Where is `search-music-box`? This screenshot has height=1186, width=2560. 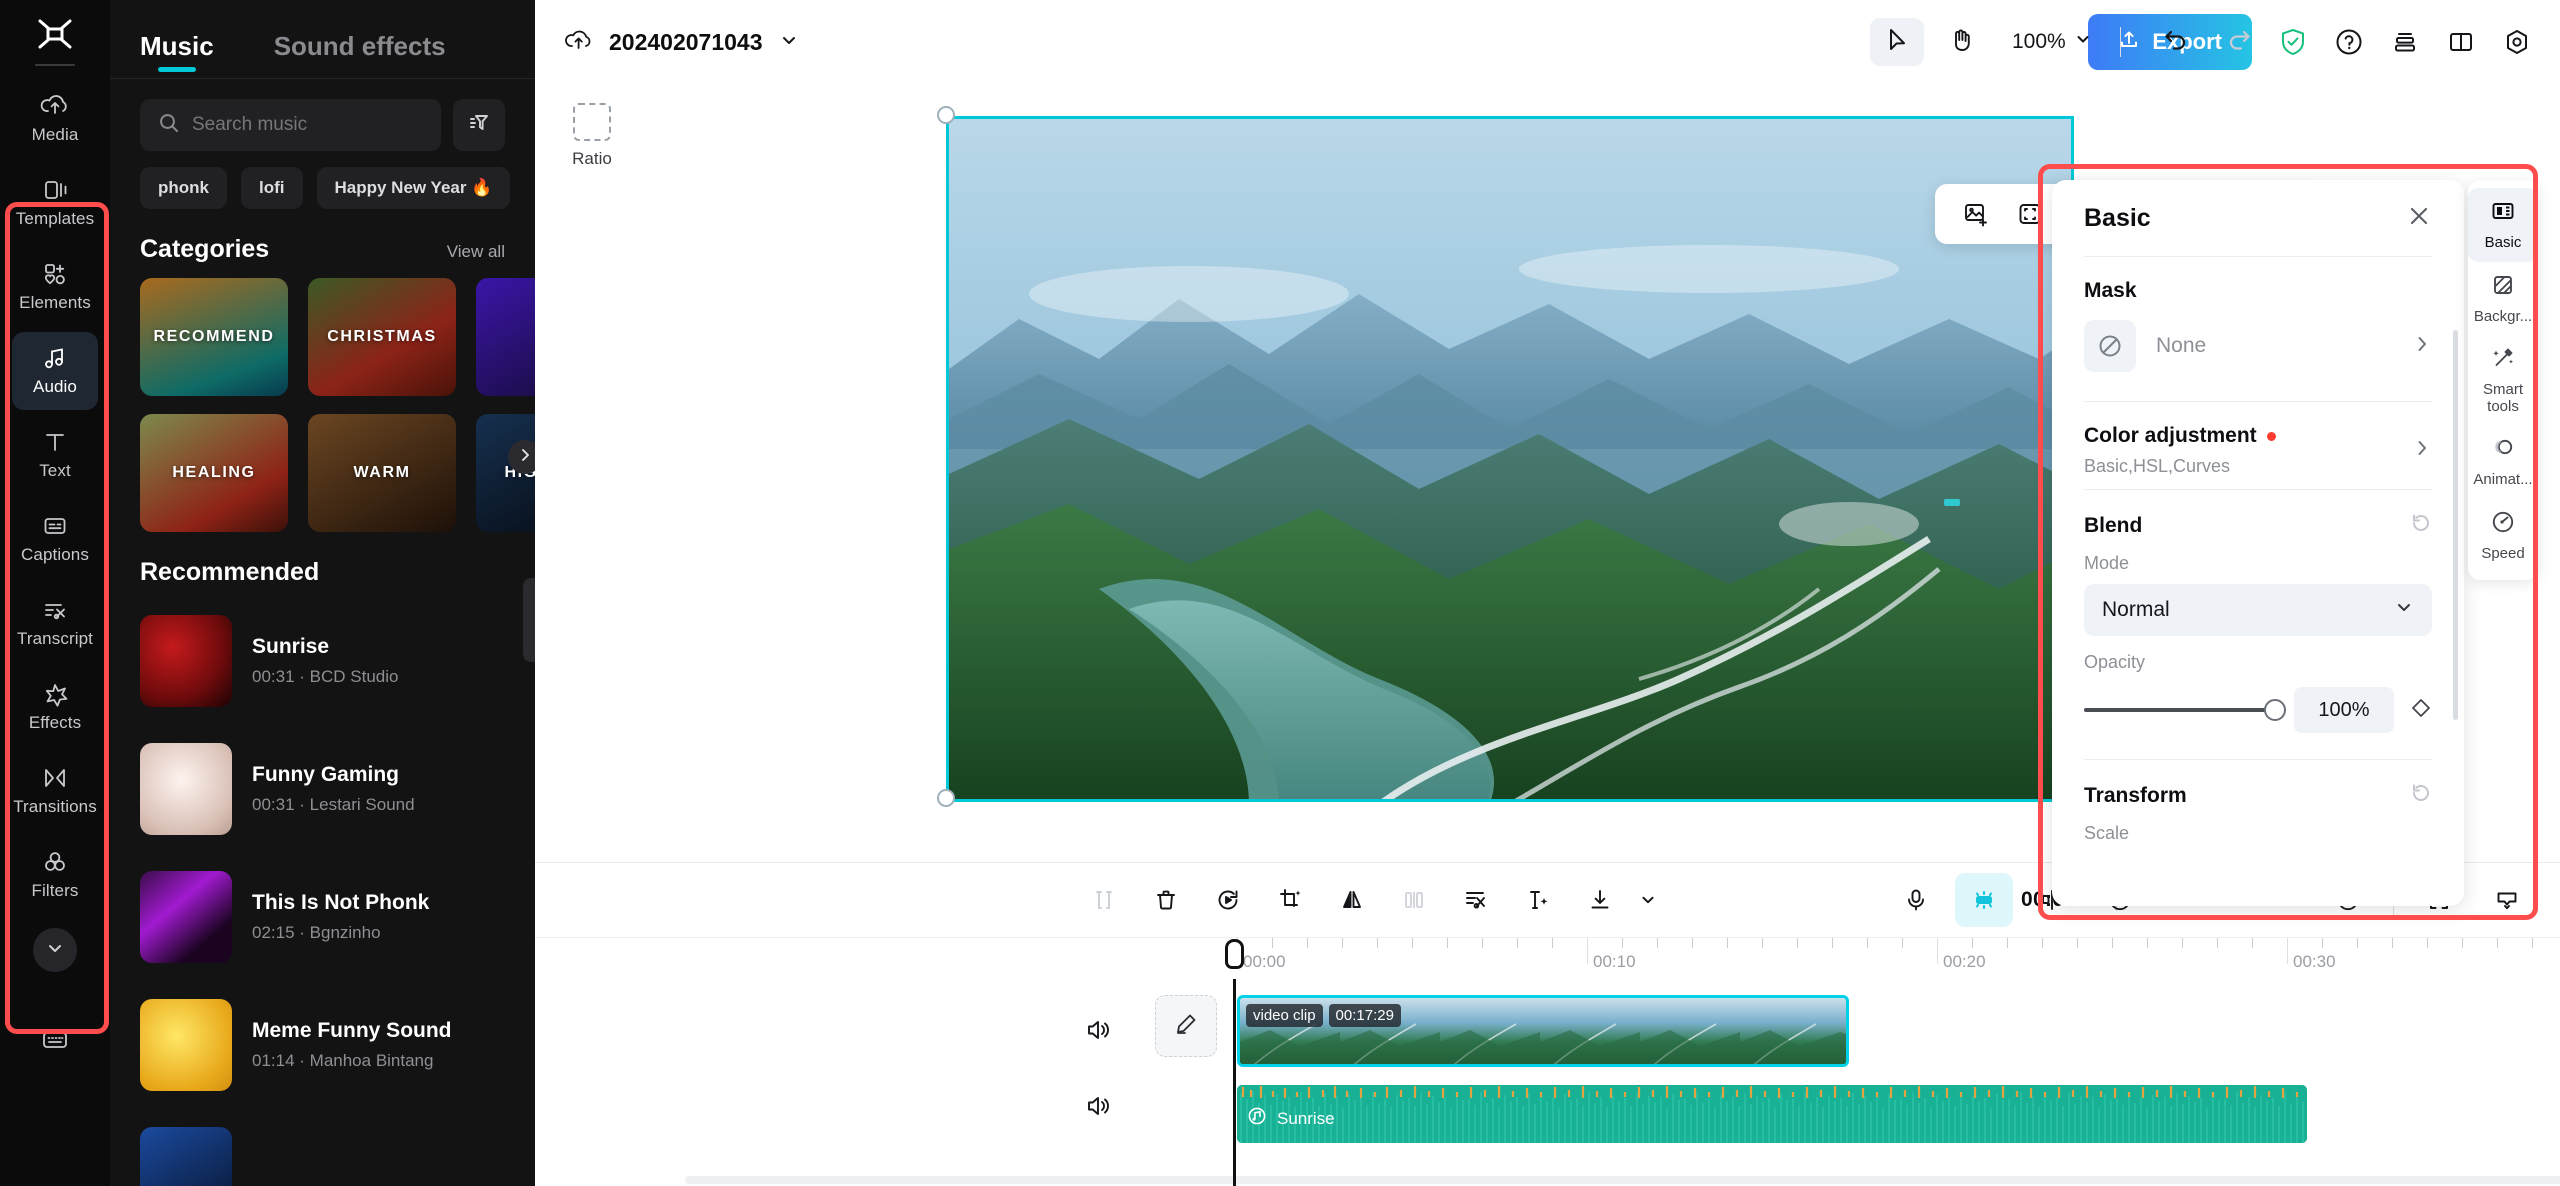 search-music-box is located at coordinates (290, 125).